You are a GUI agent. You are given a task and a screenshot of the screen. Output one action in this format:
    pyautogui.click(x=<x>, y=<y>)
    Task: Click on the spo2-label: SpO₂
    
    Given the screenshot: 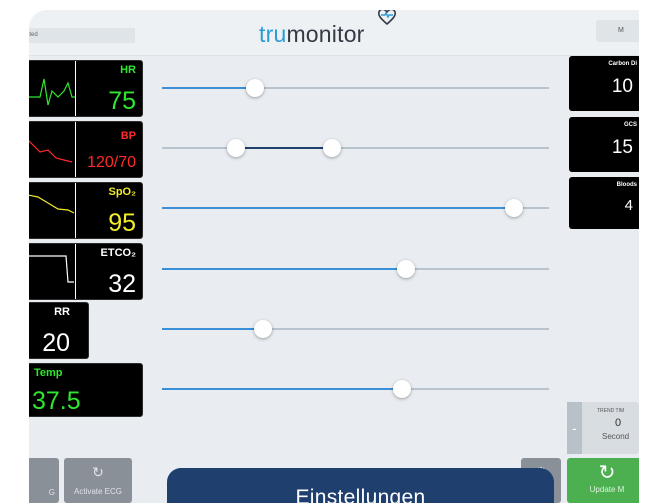 What is the action you would take?
    pyautogui.click(x=122, y=192)
    